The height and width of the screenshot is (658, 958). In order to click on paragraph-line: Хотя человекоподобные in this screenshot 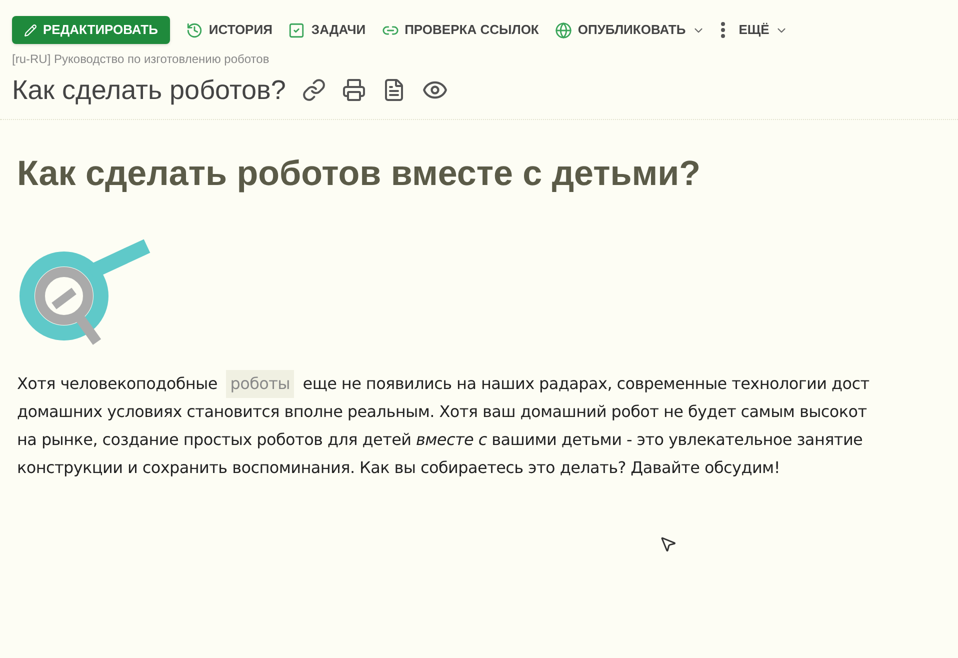, I will do `click(117, 384)`.